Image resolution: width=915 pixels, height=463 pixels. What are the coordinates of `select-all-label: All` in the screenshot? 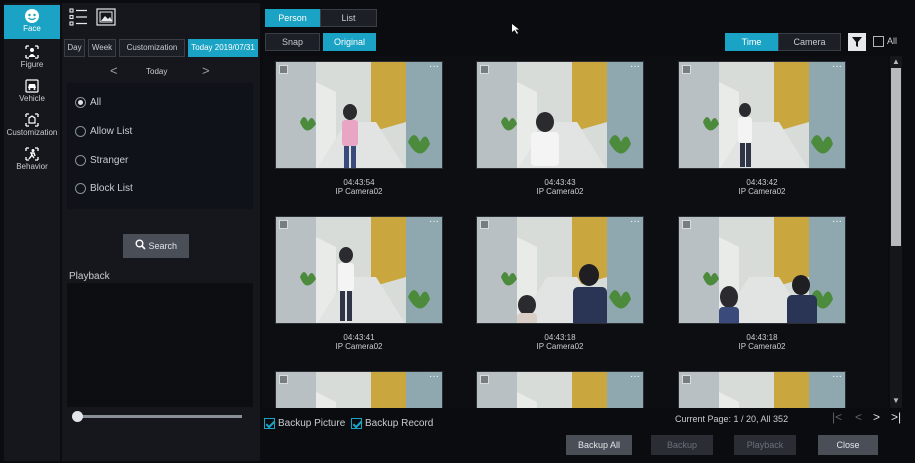 It's located at (892, 41).